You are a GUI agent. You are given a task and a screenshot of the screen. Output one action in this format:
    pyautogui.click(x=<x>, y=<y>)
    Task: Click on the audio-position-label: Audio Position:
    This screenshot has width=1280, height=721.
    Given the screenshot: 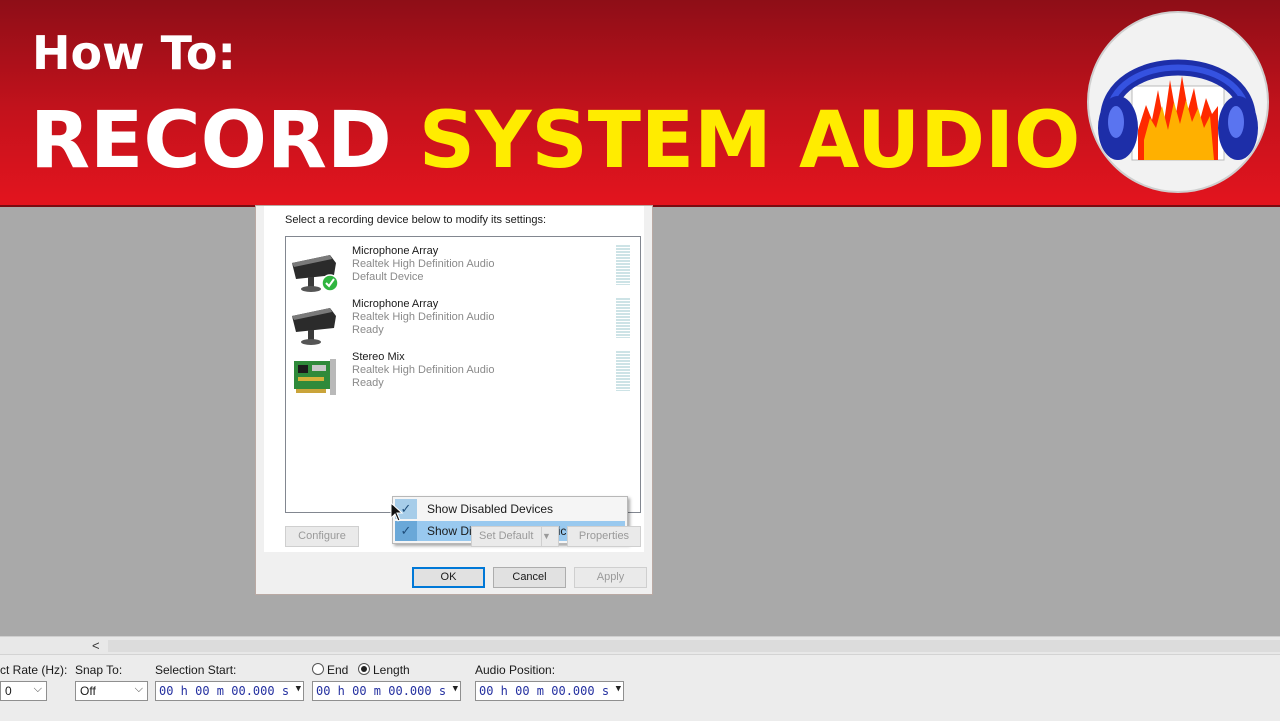 What is the action you would take?
    pyautogui.click(x=515, y=670)
    